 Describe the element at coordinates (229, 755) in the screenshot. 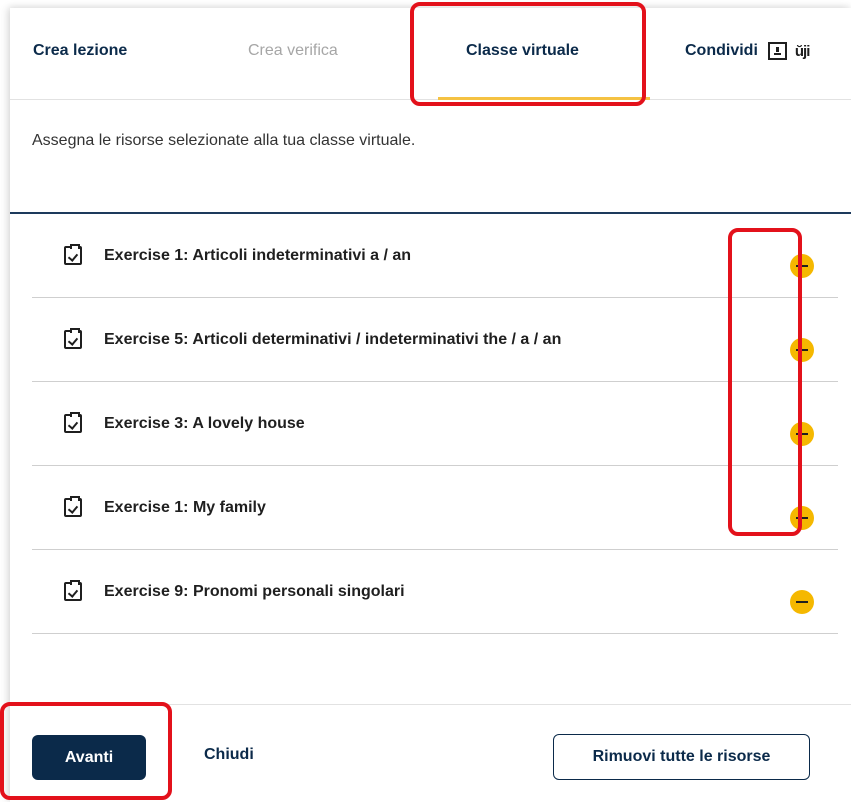

I see `chiudi-link: Chiudi` at that location.